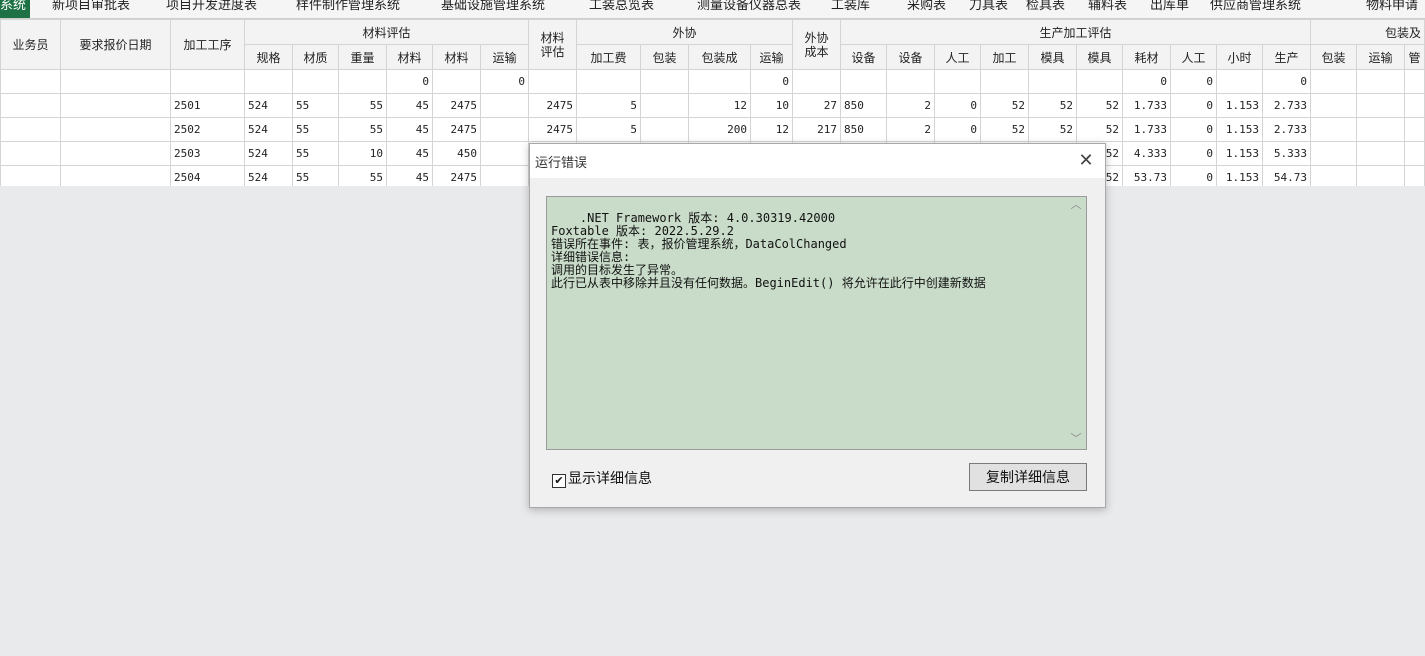 Image resolution: width=1425 pixels, height=656 pixels. What do you see at coordinates (1146, 129) in the screenshot?
I see `table-cell: 1.733` at bounding box center [1146, 129].